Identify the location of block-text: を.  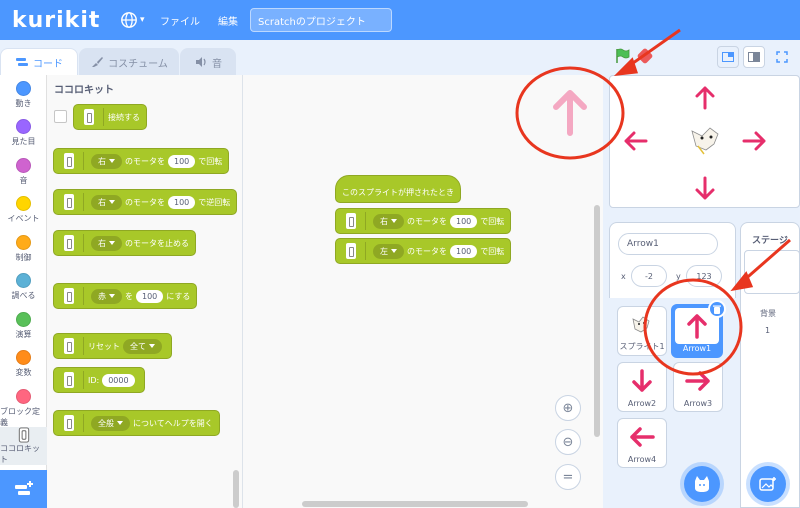
(129, 296).